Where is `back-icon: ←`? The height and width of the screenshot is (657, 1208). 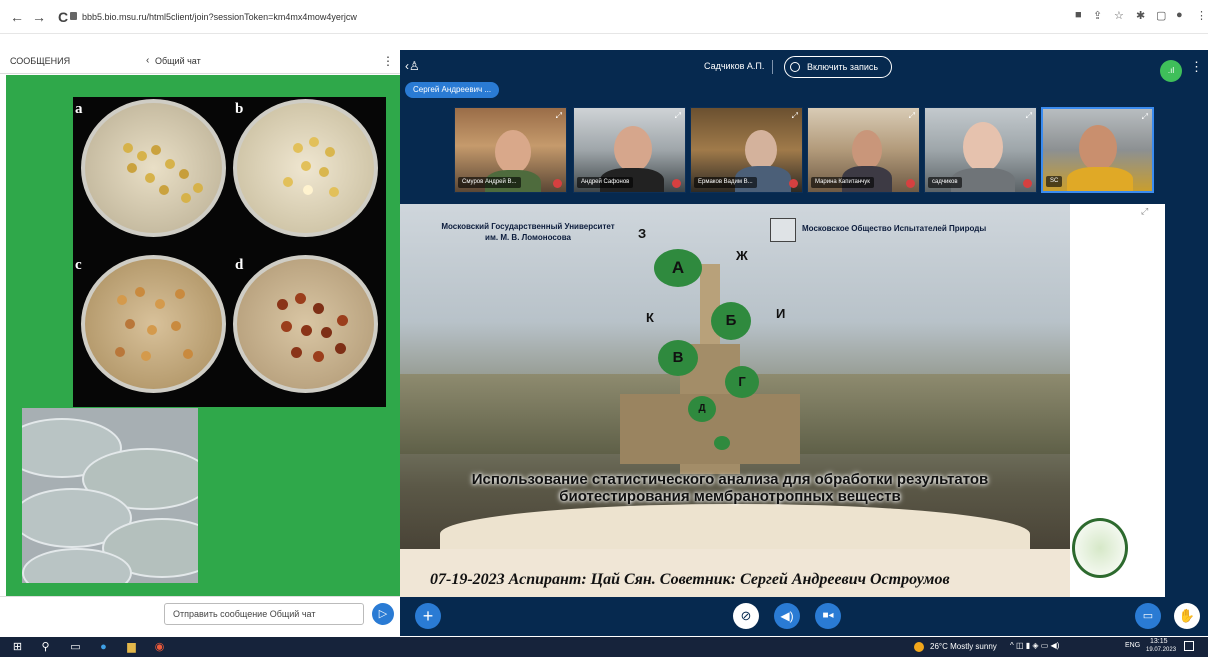 back-icon: ← is located at coordinates (17, 17).